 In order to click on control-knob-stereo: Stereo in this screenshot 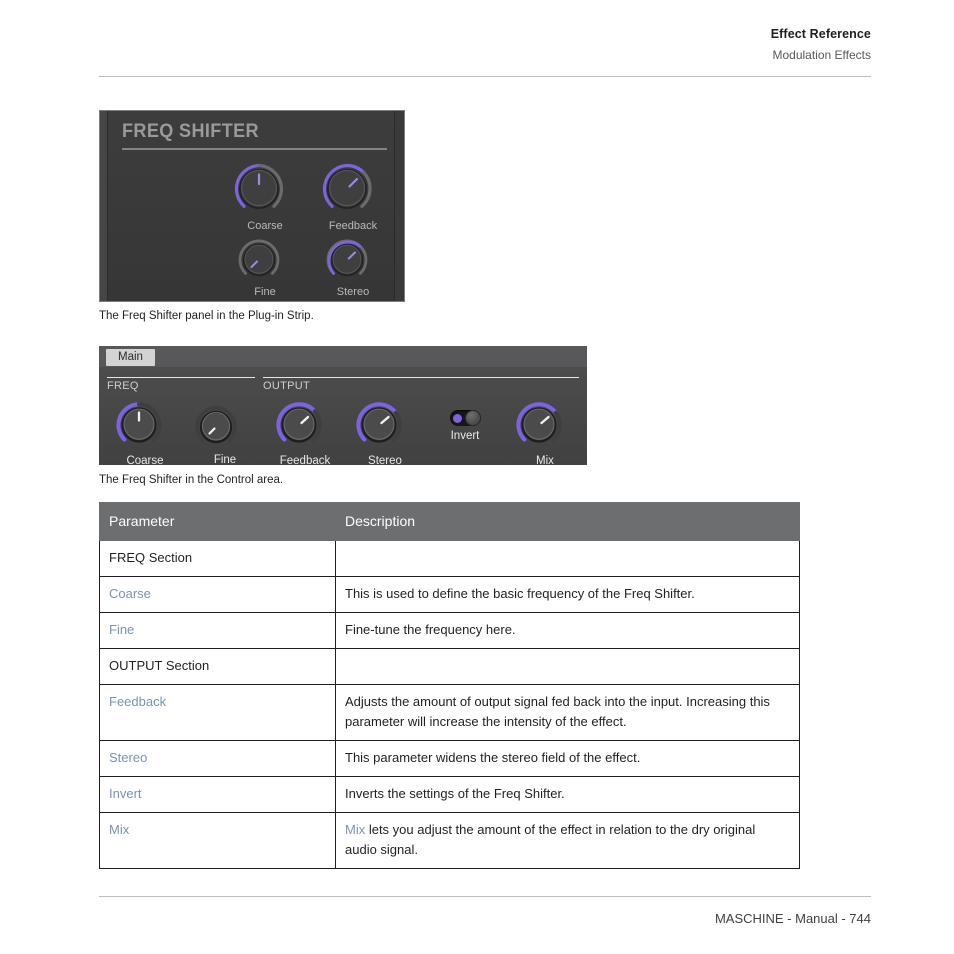, I will do `click(385, 432)`.